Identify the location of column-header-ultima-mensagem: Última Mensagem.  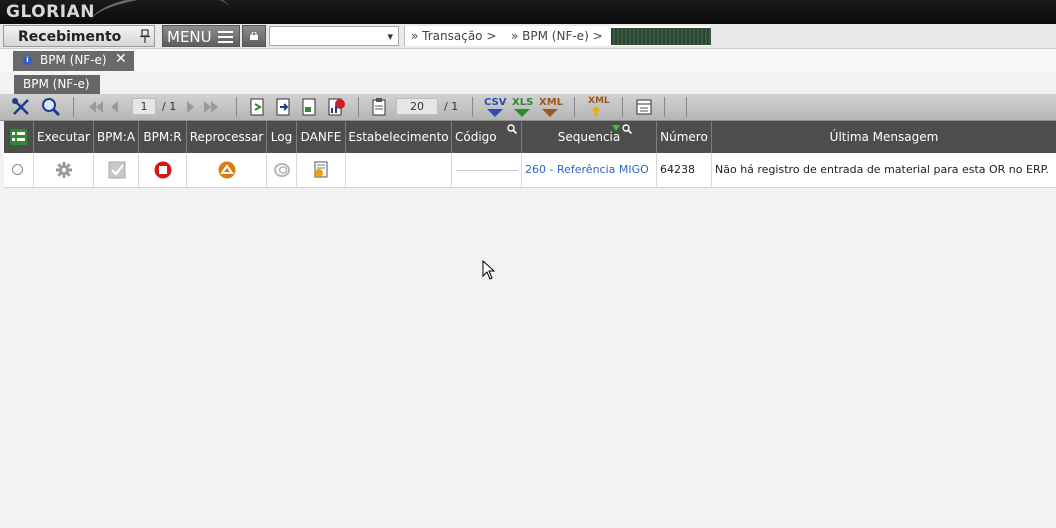
(884, 137).